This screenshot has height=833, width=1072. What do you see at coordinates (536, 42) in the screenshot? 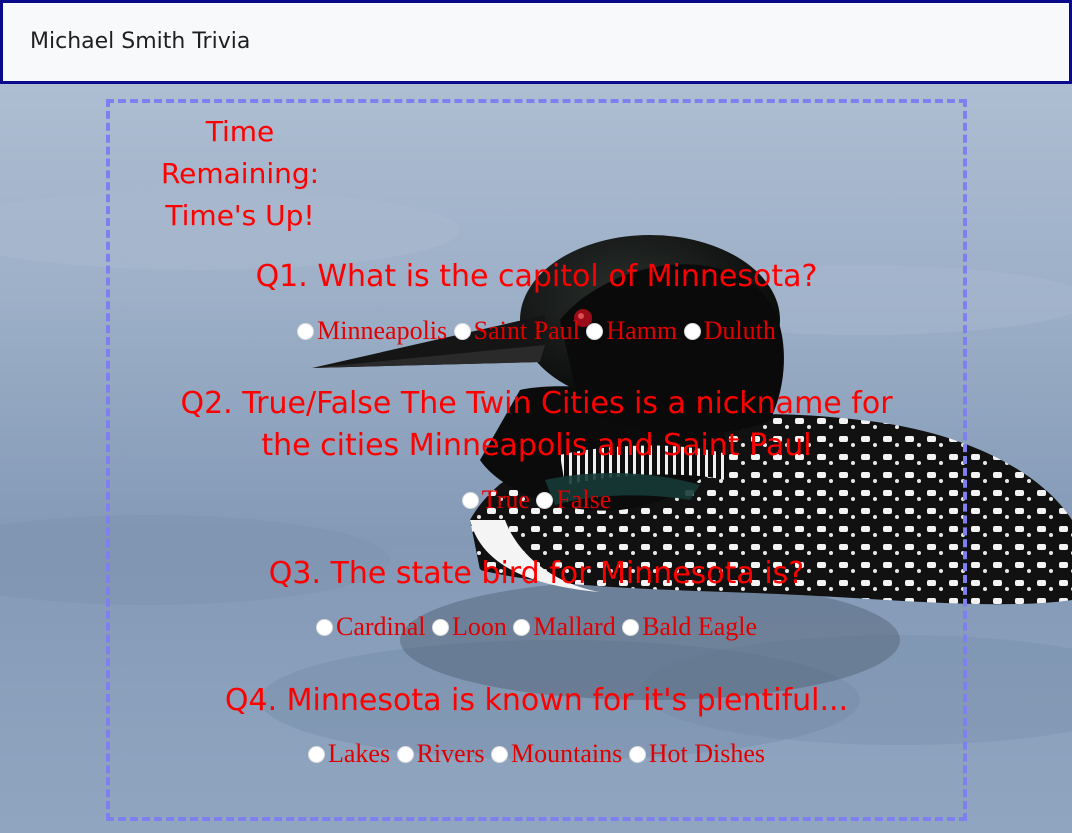
I see `top-navbar: Michael Smith Trivia` at bounding box center [536, 42].